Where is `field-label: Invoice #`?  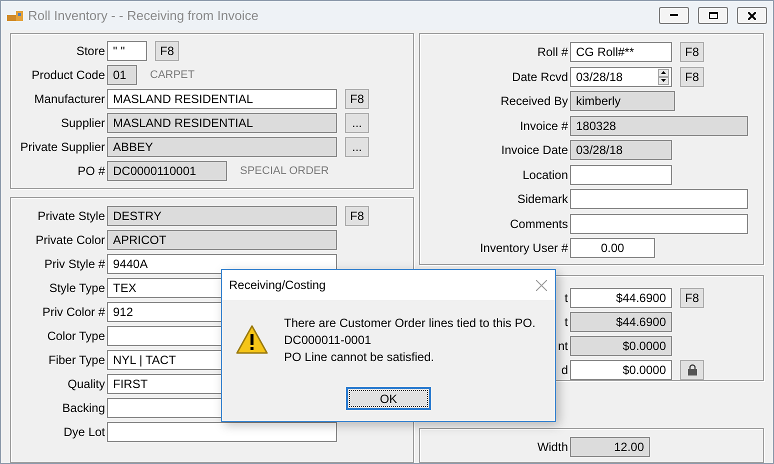
field-label: Invoice # is located at coordinates (544, 126).